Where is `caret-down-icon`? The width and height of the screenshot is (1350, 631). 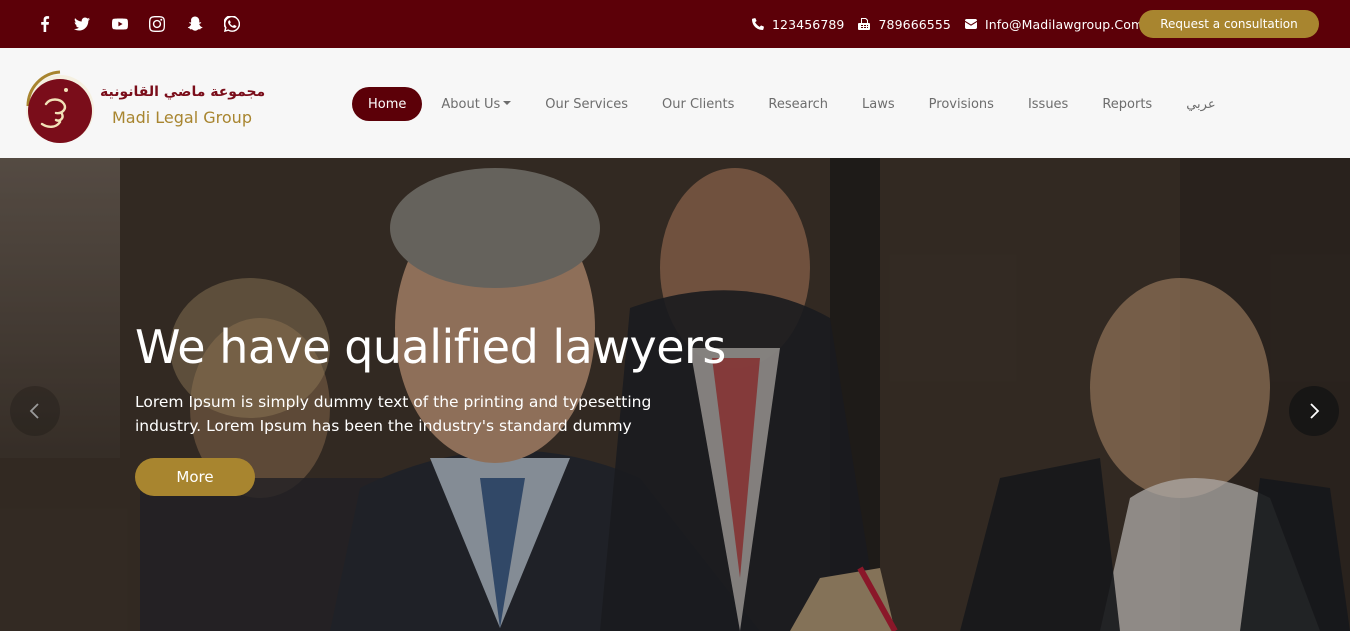
caret-down-icon is located at coordinates (507, 103).